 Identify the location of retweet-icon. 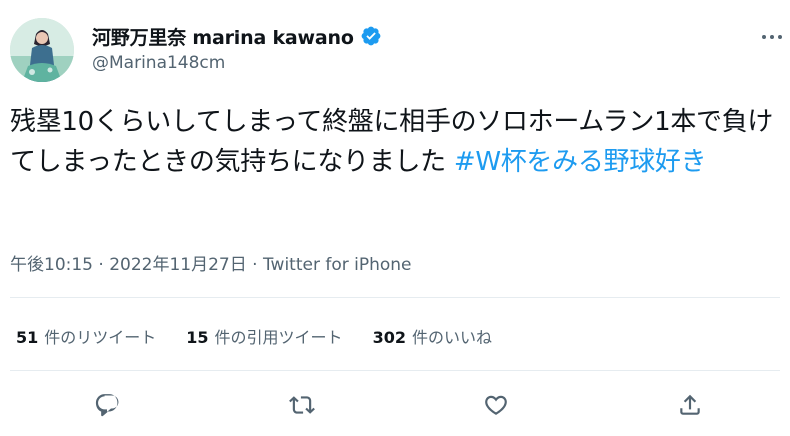
(302, 405).